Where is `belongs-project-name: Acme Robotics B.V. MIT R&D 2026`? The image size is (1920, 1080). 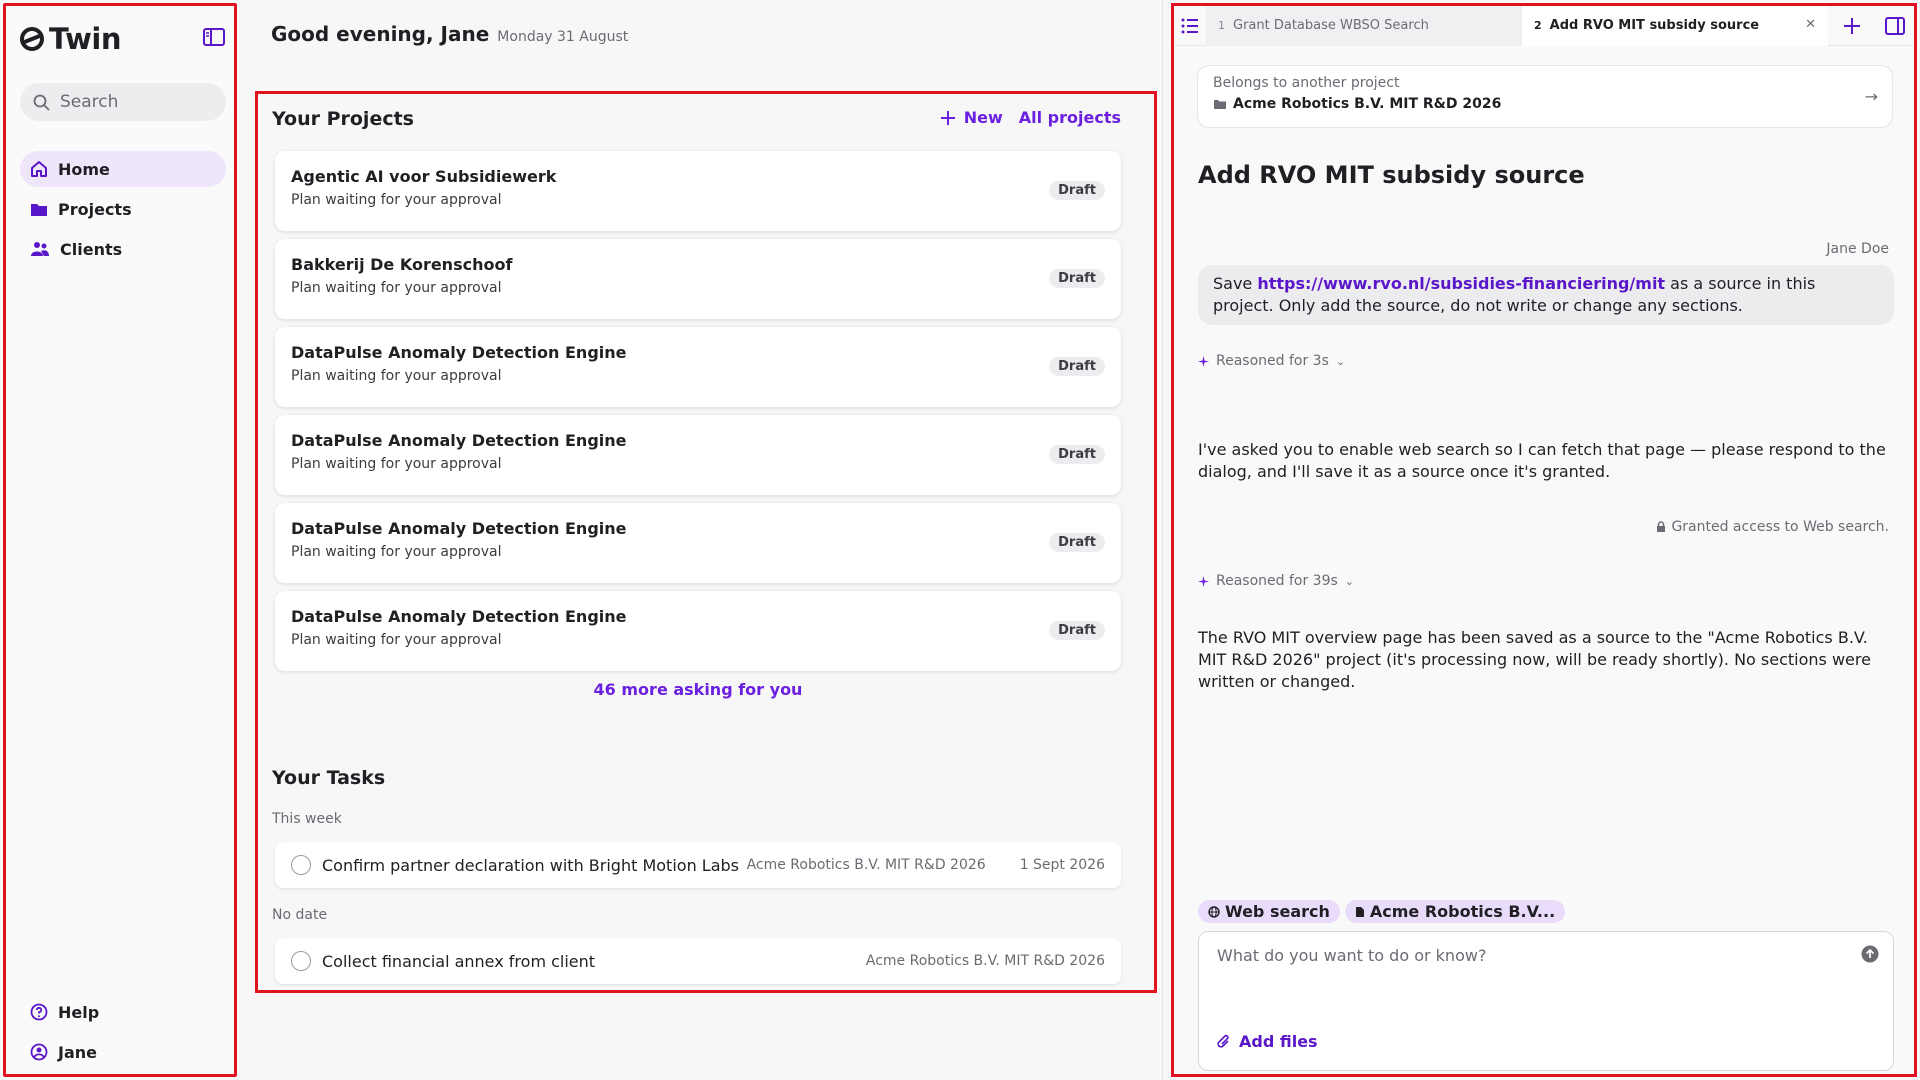
belongs-project-name: Acme Robotics B.V. MIT R&D 2026 is located at coordinates (1367, 104).